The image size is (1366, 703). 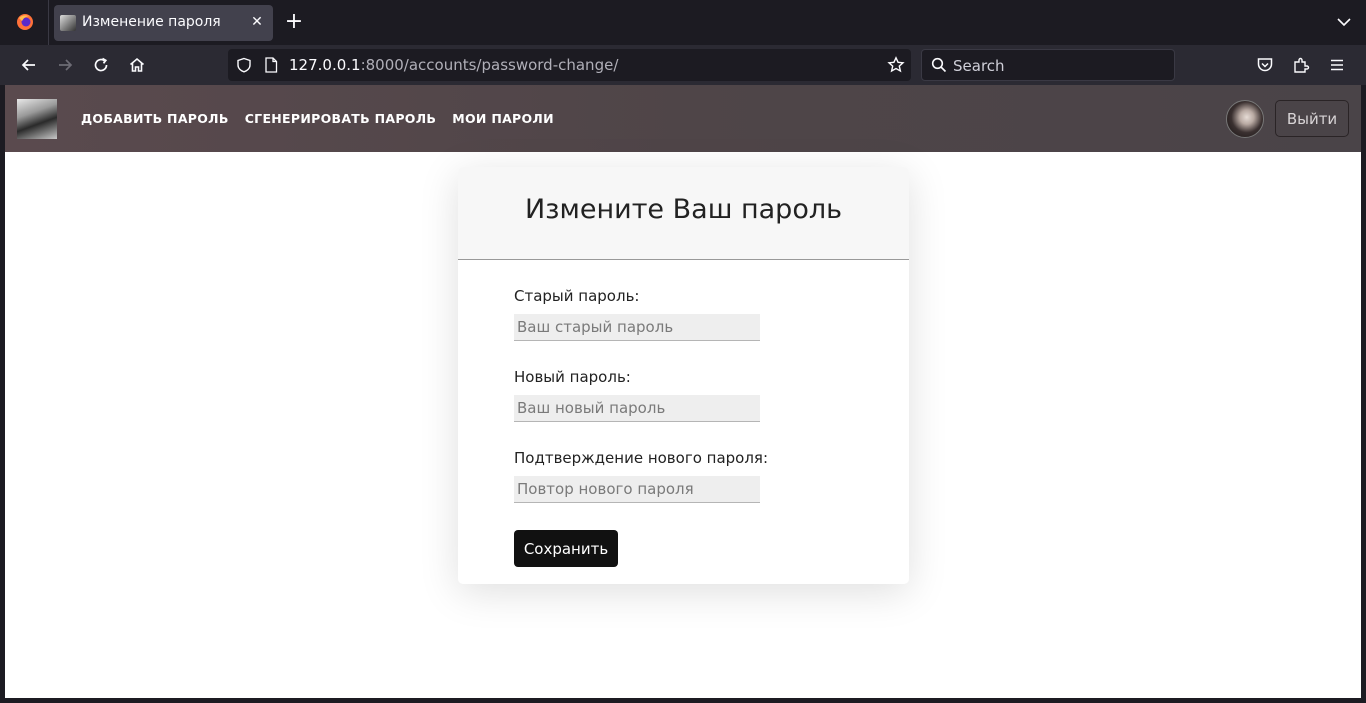 What do you see at coordinates (341, 118) in the screenshot?
I see `nav-generate-password: СГЕНЕРИРОВАТЬ ПАРОЛЬ` at bounding box center [341, 118].